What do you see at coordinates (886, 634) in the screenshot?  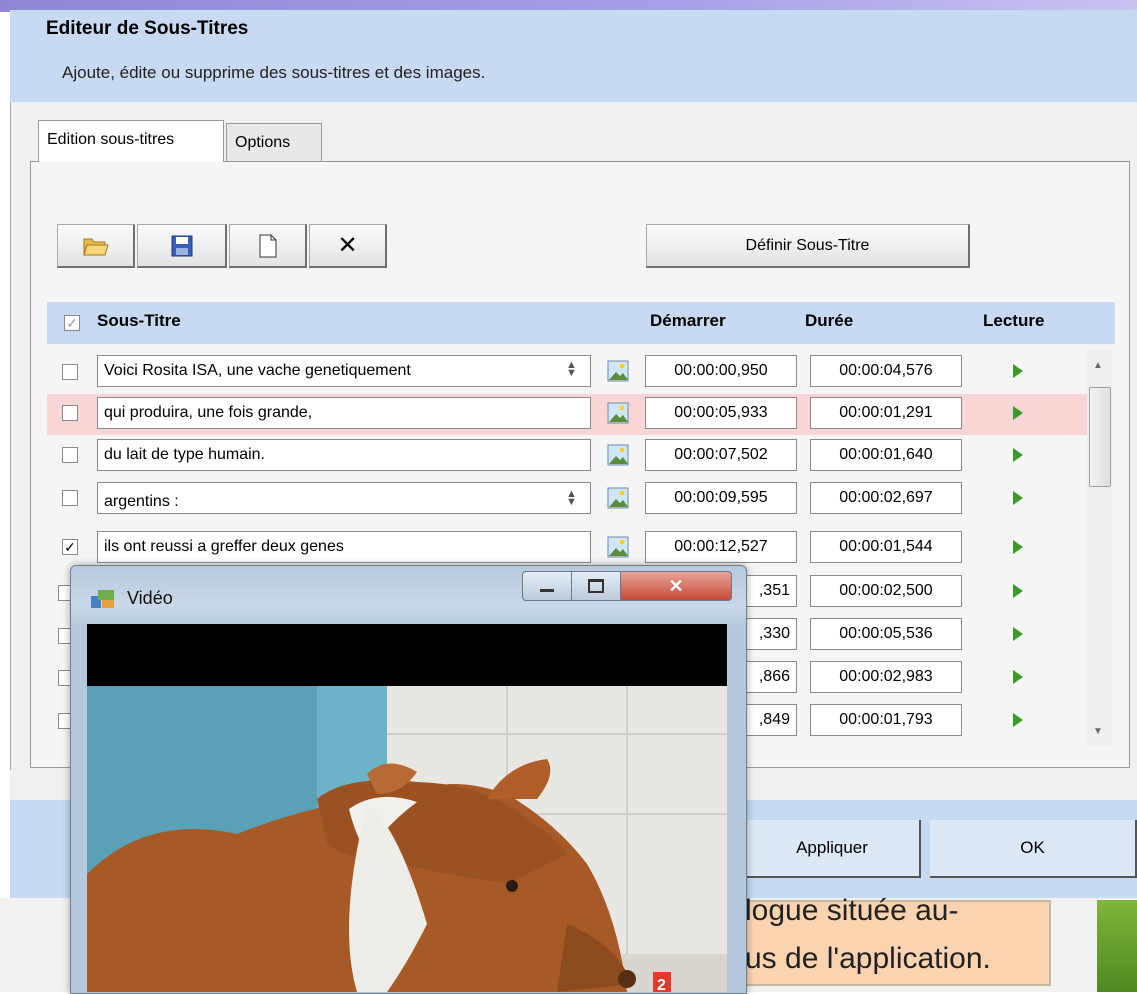 I see `duration-field: 00:00:05,536` at bounding box center [886, 634].